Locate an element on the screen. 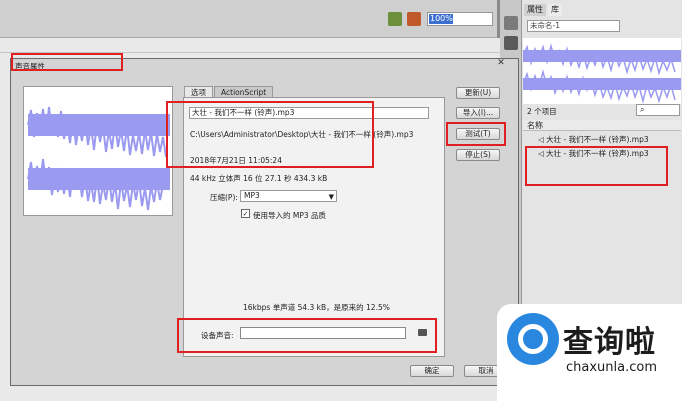 The width and height of the screenshot is (682, 401). library-preview-waveform is located at coordinates (601, 71).